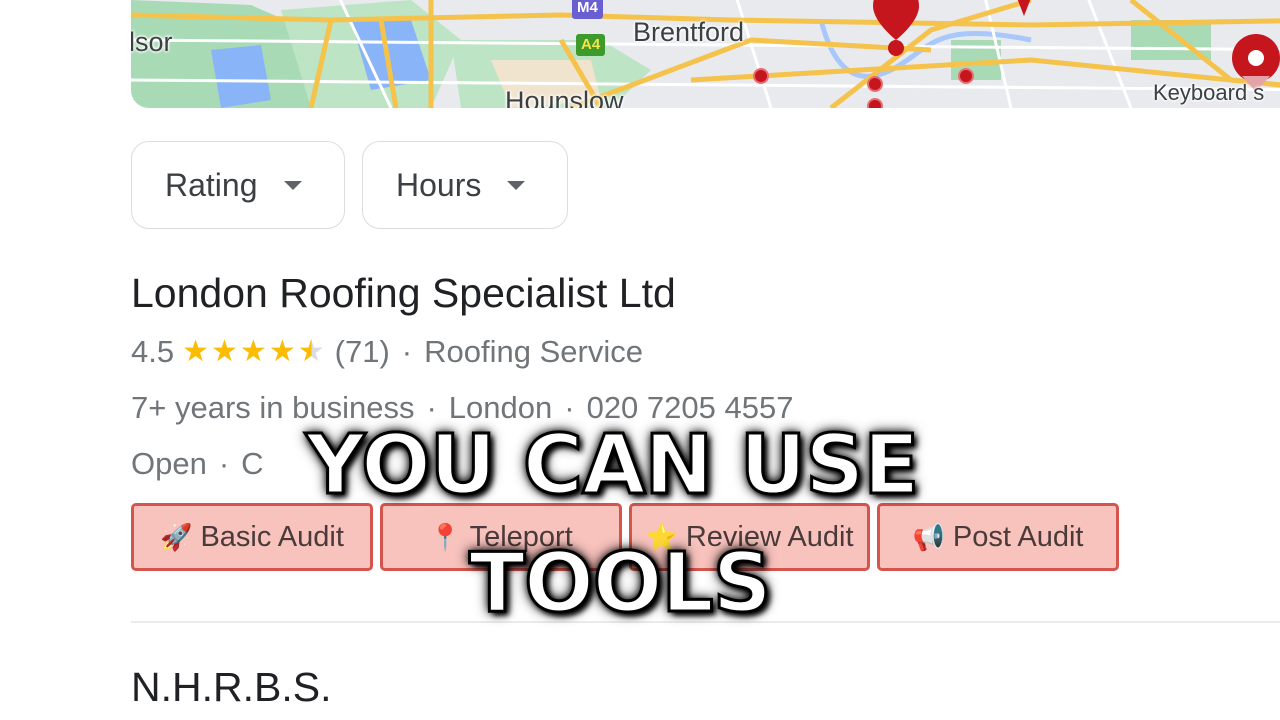  What do you see at coordinates (591, 45) in the screenshot?
I see `road-shield-a4: A4` at bounding box center [591, 45].